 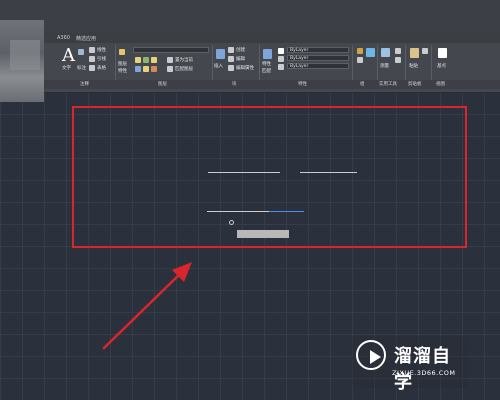 I want to click on watermark-title: 溜溜自学, so click(x=422, y=369).